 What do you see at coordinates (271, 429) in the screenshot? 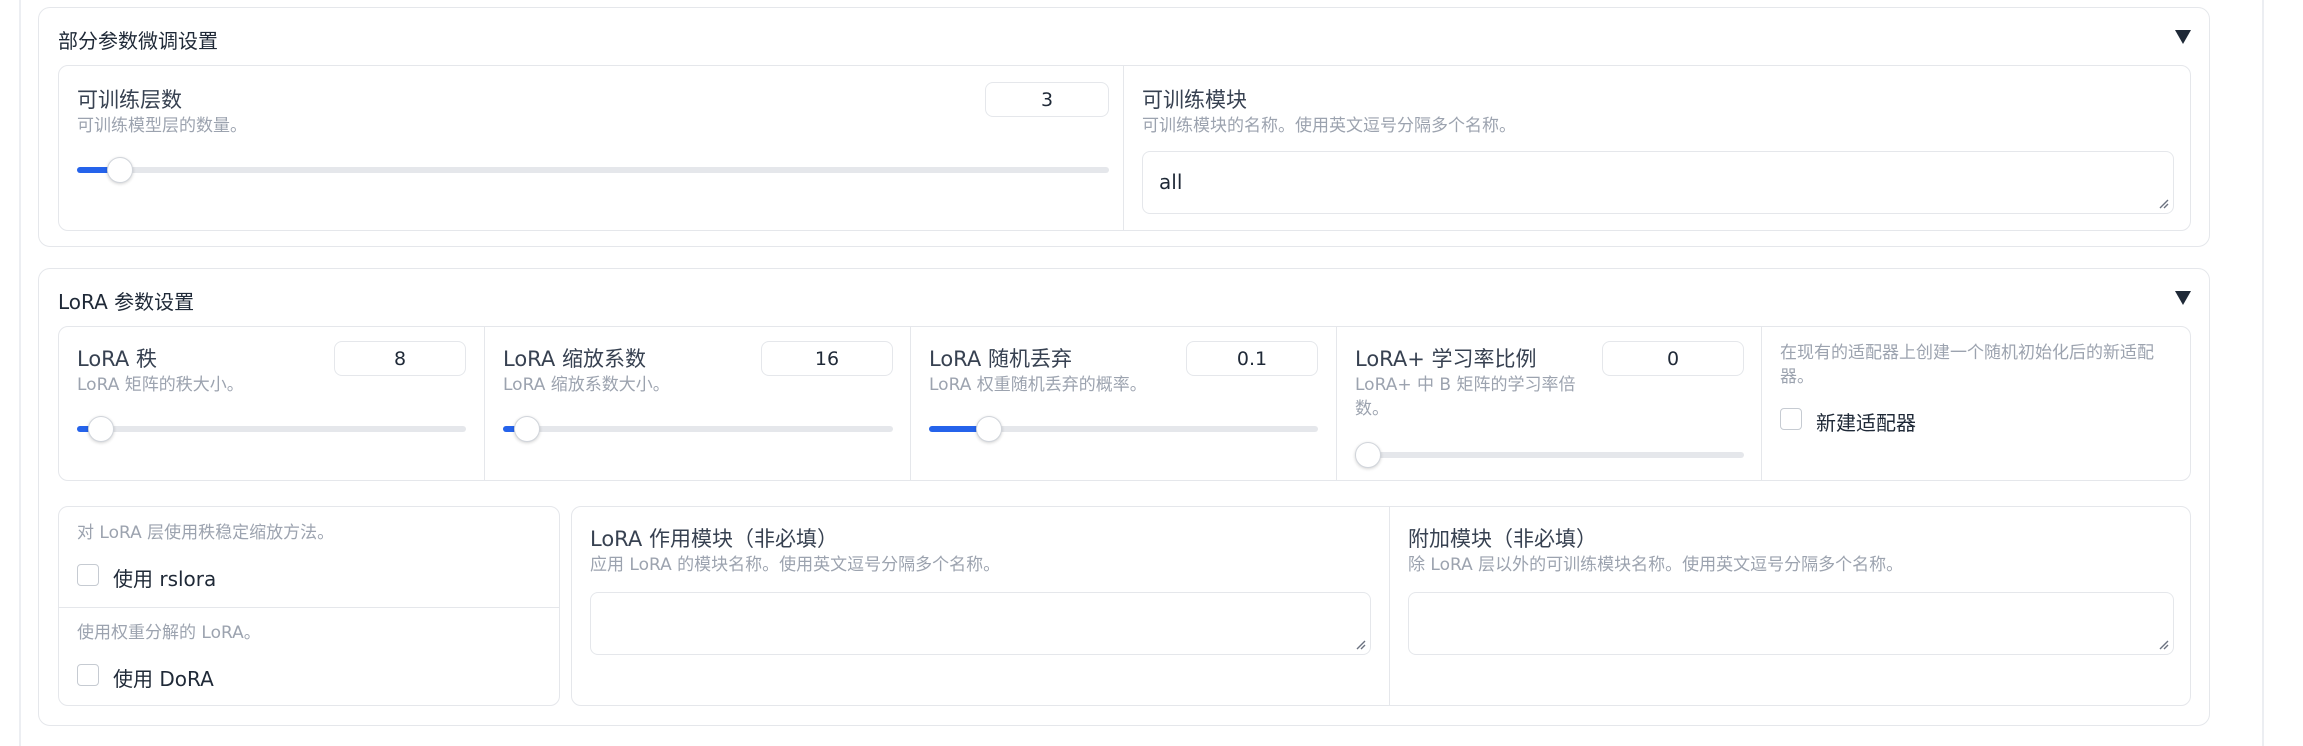
I see `lora-rank-slider` at bounding box center [271, 429].